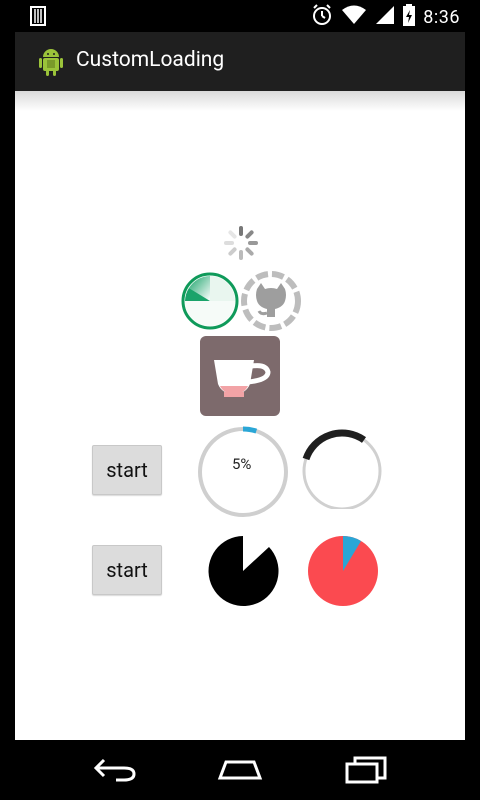 This screenshot has width=480, height=800. I want to click on status-time: 8:36, so click(441, 17).